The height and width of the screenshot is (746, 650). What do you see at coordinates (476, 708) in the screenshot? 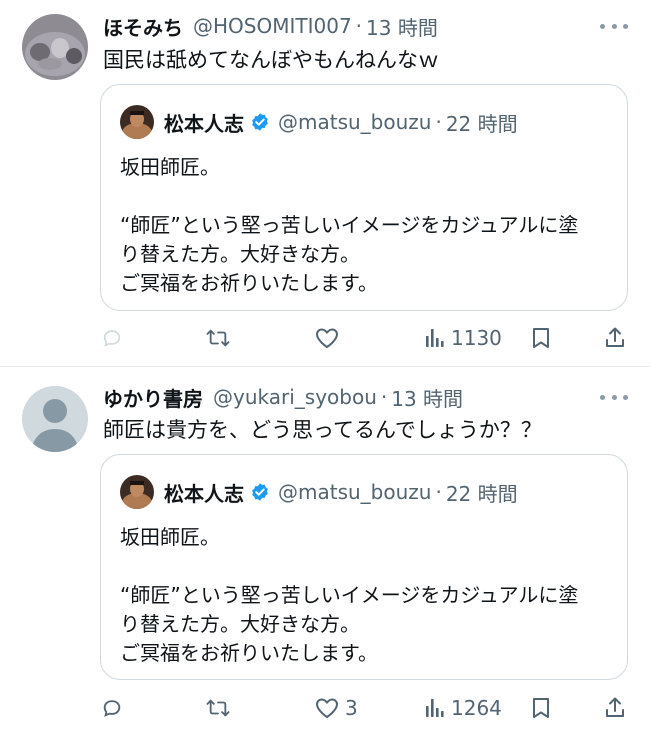
I see `views-count: 1264` at bounding box center [476, 708].